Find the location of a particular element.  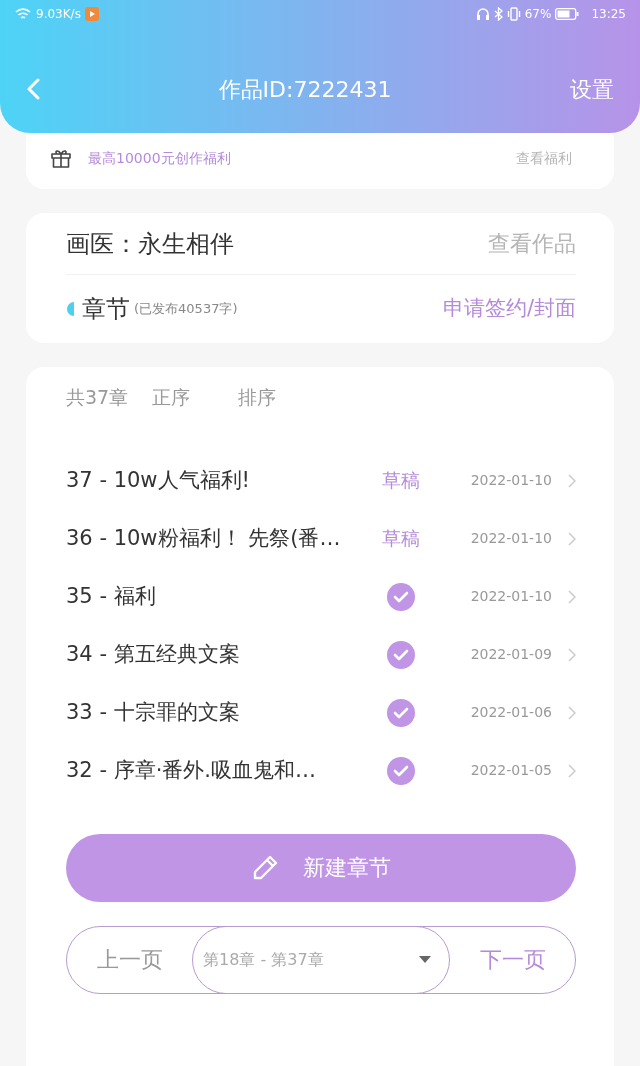

bluetooth-icon is located at coordinates (498, 14).